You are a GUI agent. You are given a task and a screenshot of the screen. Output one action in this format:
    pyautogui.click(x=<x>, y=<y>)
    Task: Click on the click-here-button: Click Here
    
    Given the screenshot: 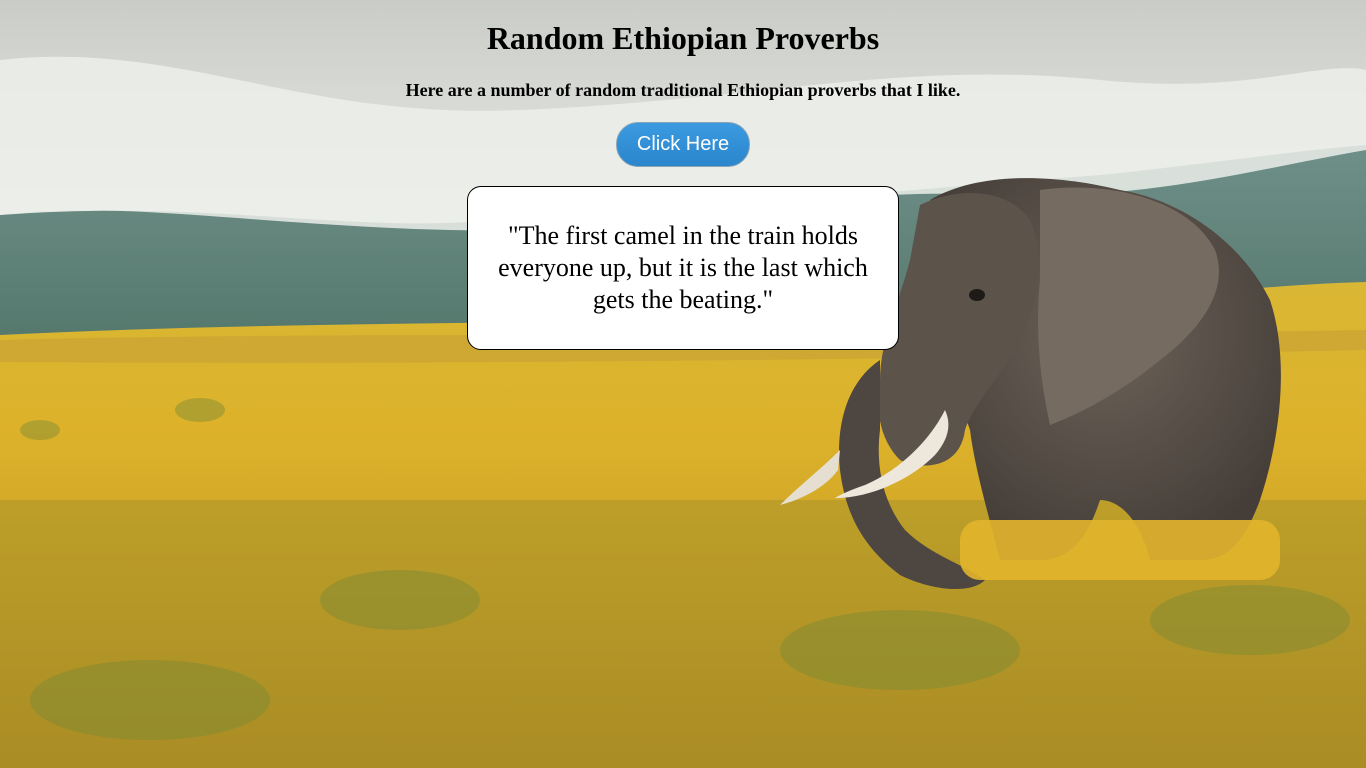 What is the action you would take?
    pyautogui.click(x=683, y=144)
    